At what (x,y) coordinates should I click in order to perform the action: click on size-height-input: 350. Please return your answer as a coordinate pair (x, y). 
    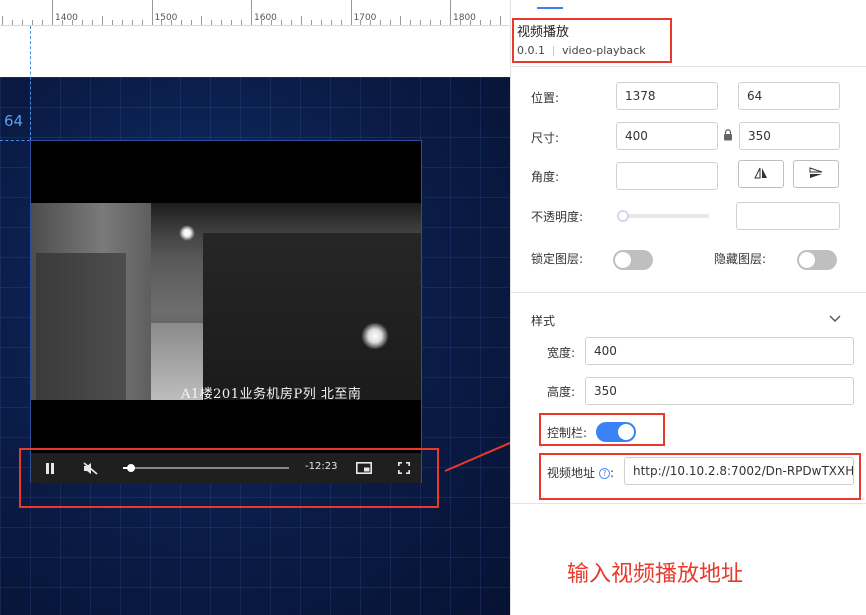
    Looking at the image, I should click on (789, 136).